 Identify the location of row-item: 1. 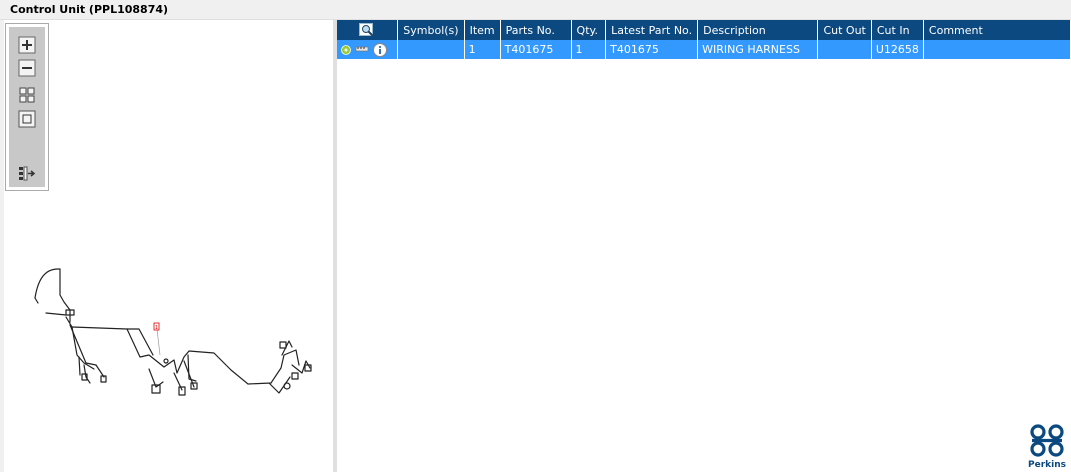
(482, 49).